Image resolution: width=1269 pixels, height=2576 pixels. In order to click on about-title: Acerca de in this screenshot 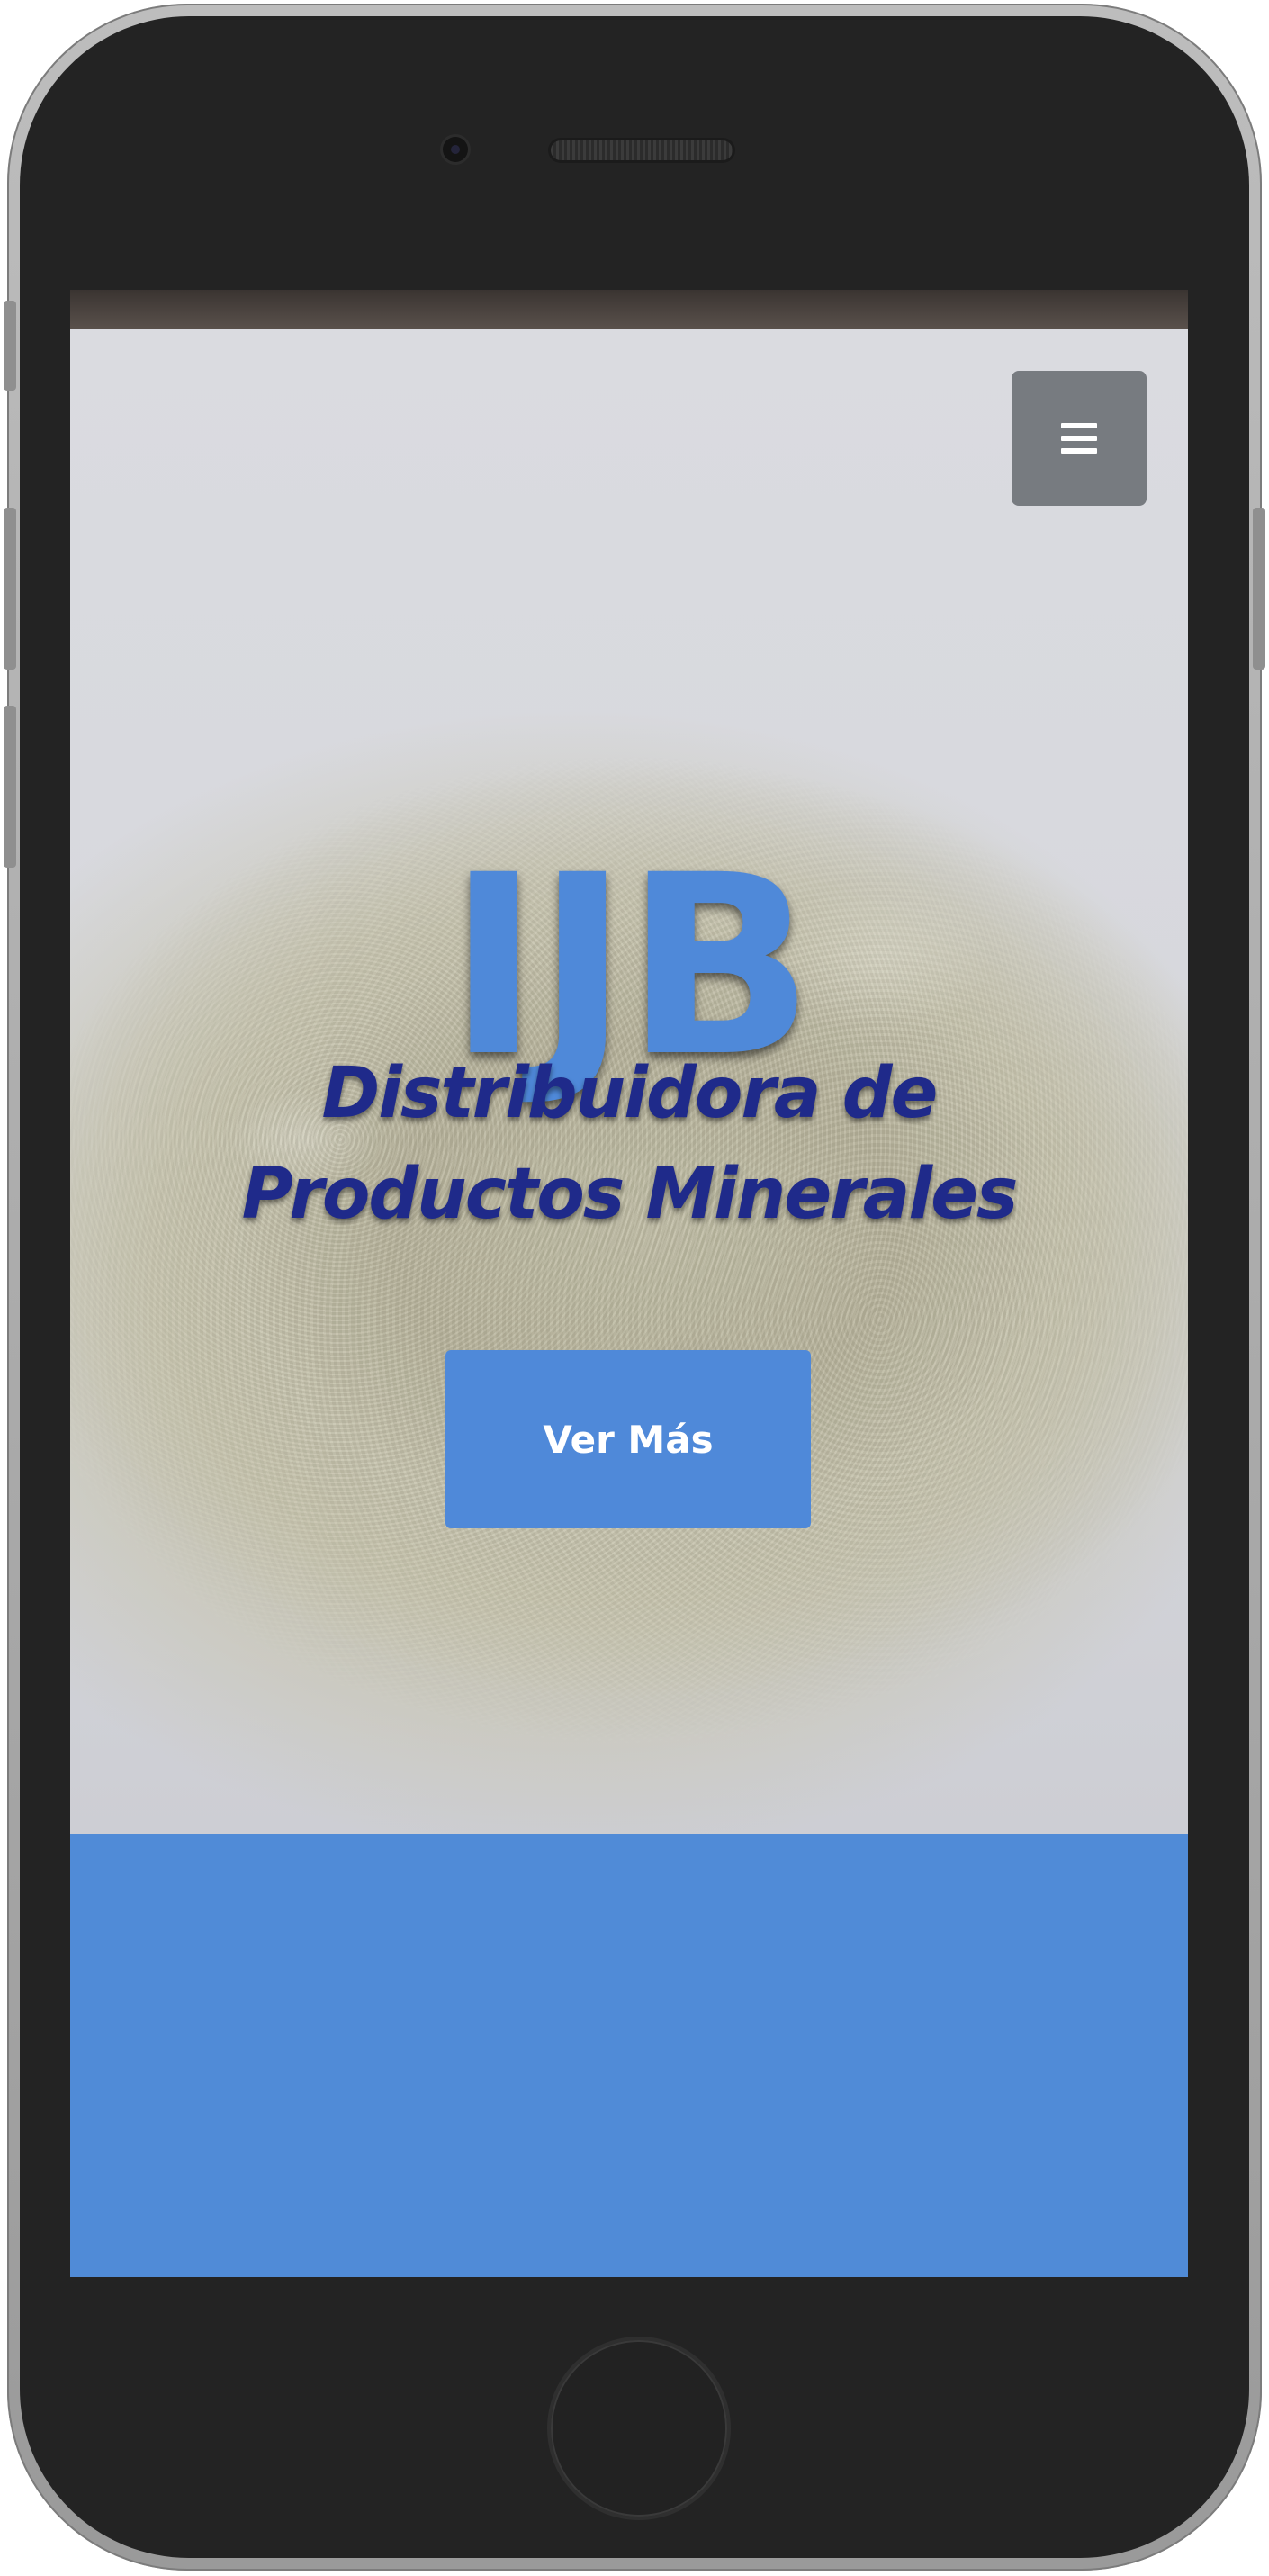, I will do `click(629, 2271)`.